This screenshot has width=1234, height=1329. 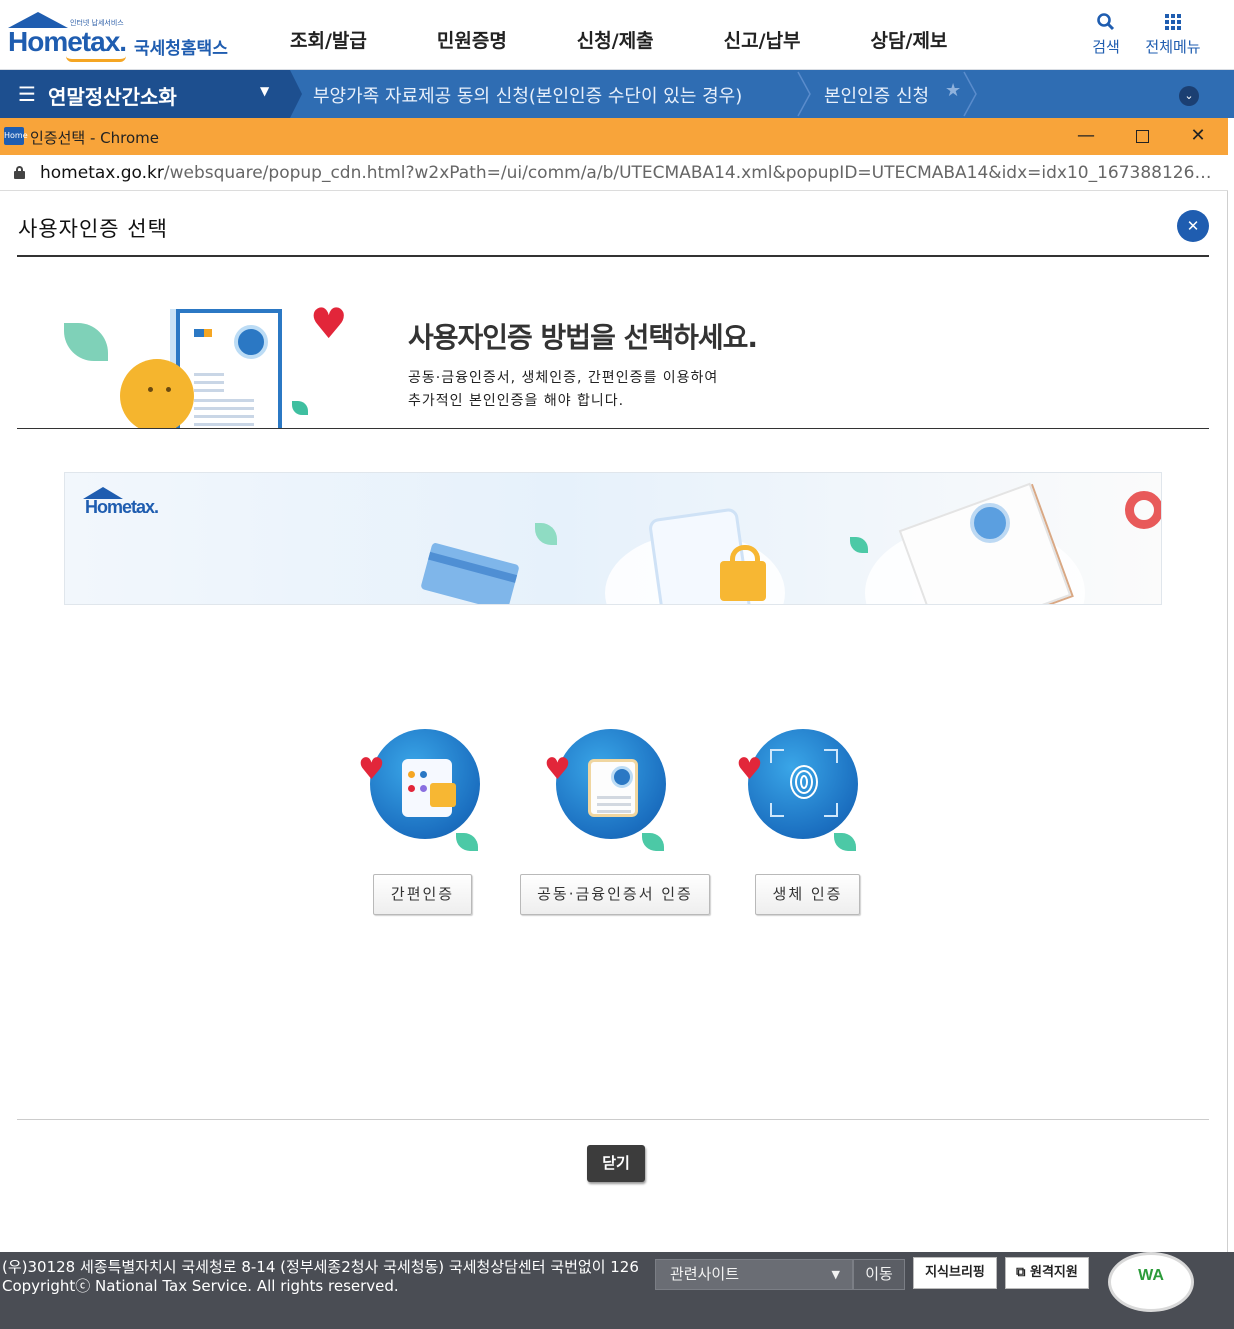 I want to click on remote-support-button: ⧉ 원격지원, so click(x=1047, y=1273).